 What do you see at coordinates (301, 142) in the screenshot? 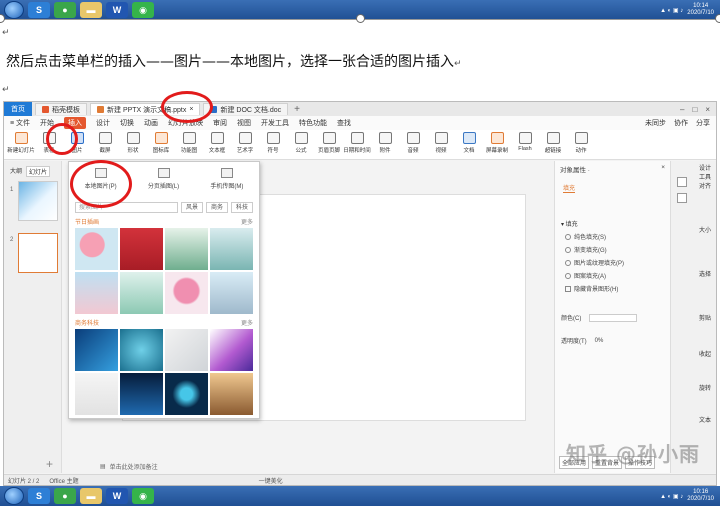
I see `tool-formula: 公式` at bounding box center [301, 142].